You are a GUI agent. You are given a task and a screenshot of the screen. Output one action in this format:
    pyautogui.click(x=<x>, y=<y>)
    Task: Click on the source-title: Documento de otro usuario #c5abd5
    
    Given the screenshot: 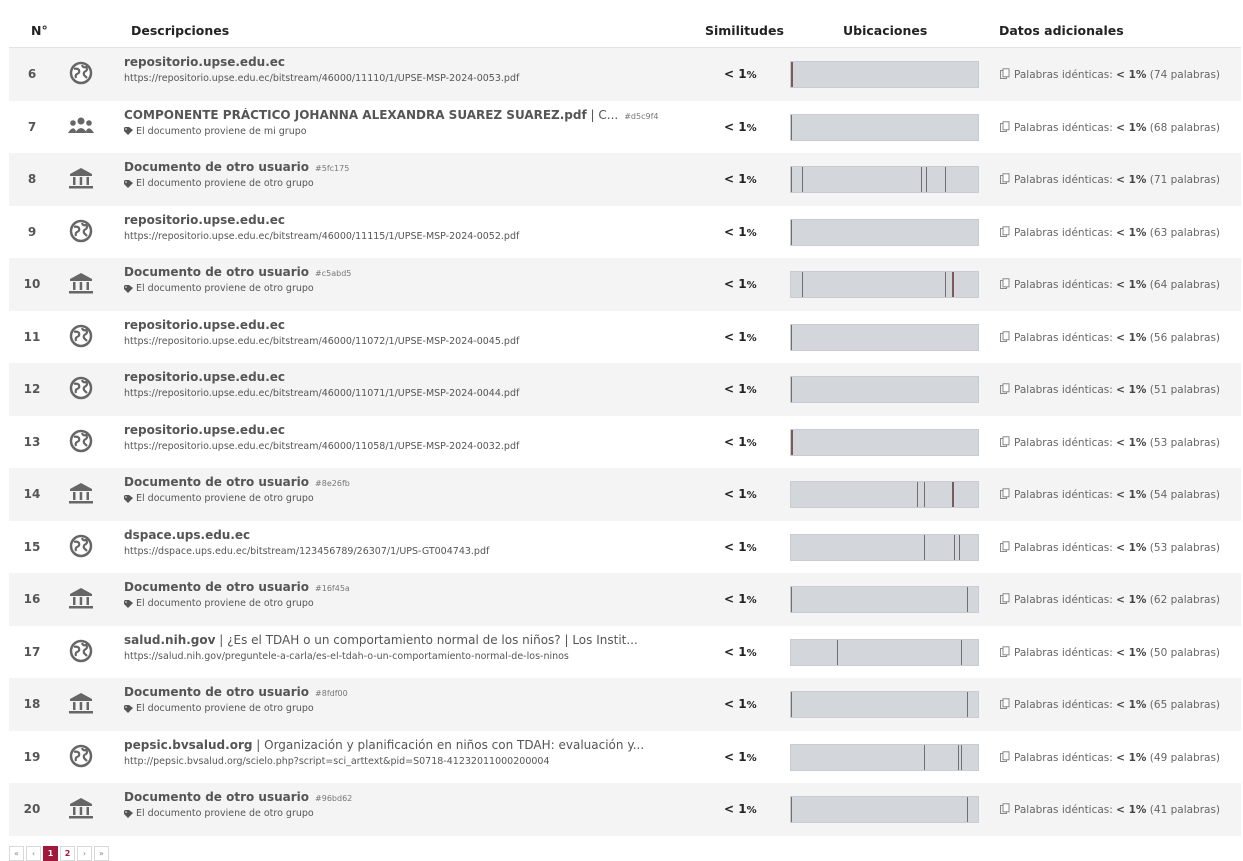 What is the action you would take?
    pyautogui.click(x=419, y=272)
    